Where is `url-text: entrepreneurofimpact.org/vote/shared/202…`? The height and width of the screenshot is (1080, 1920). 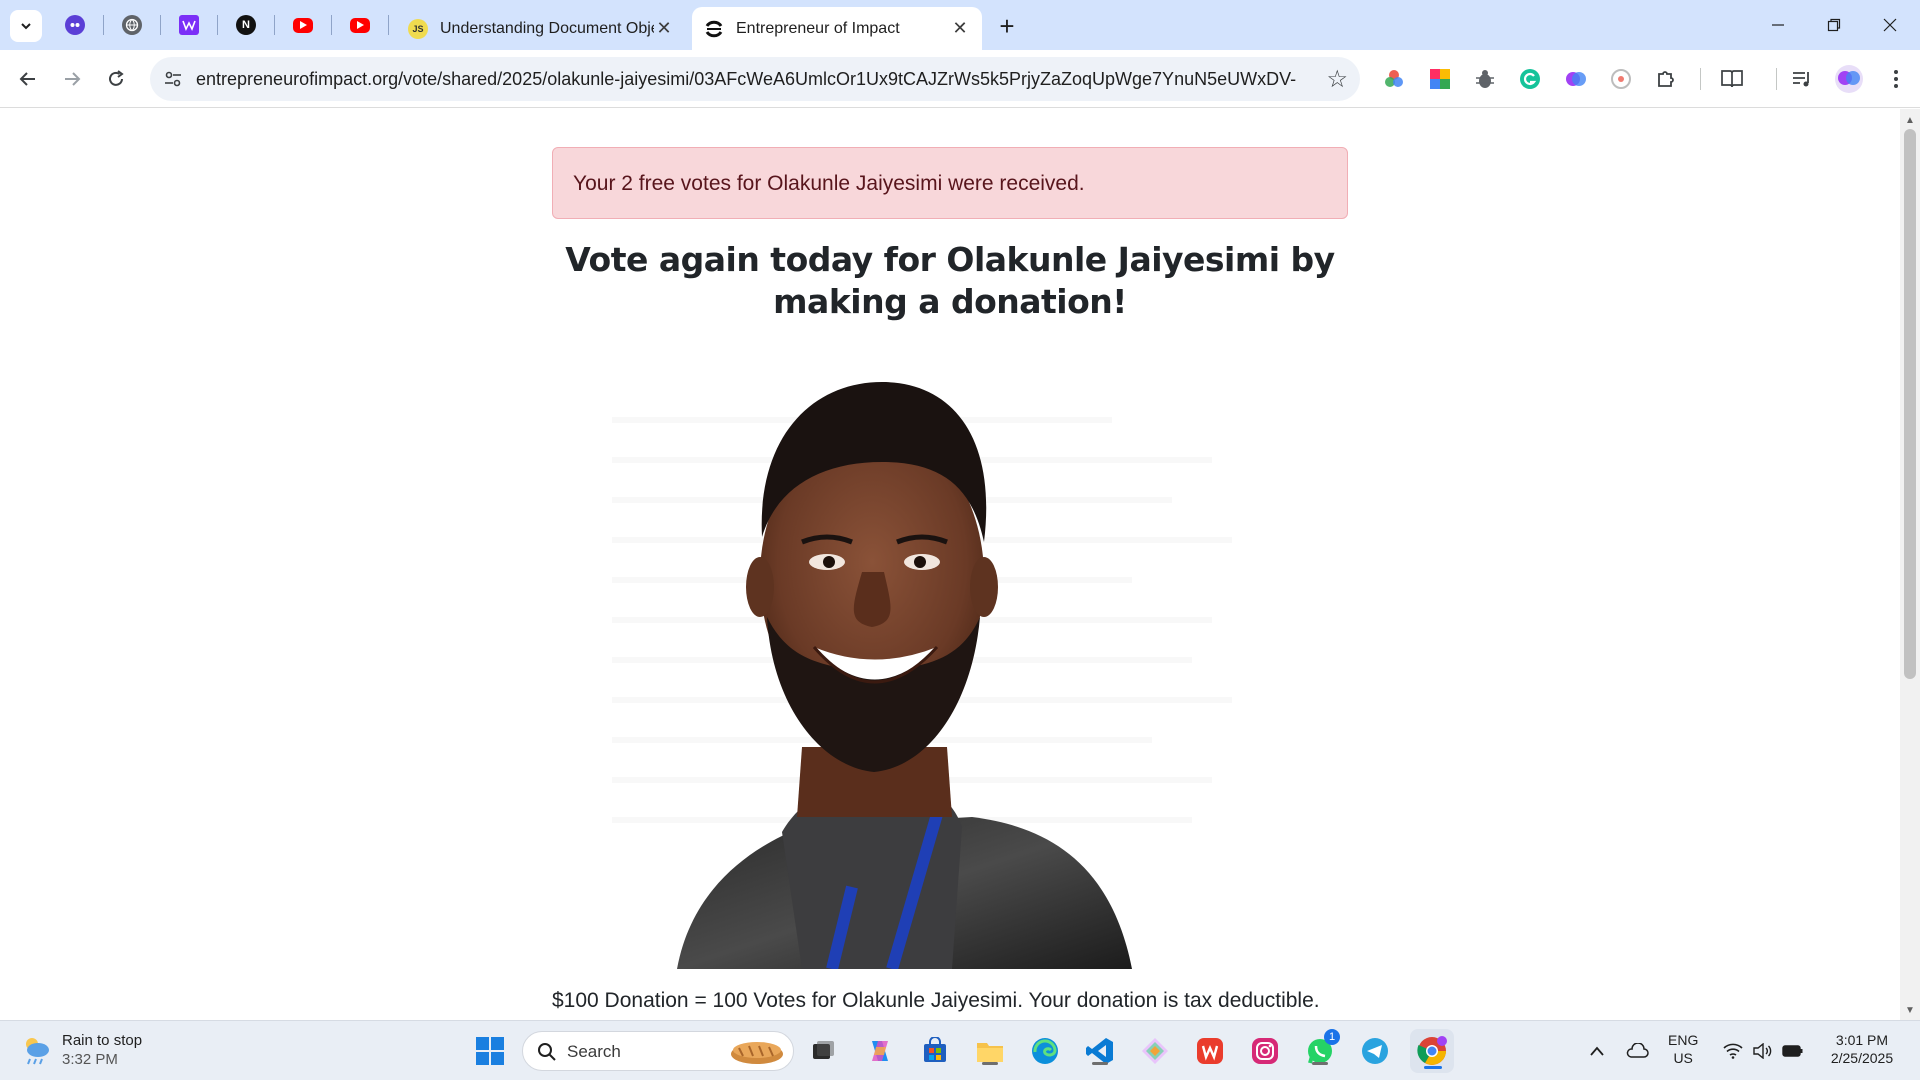
url-text: entrepreneurofimpact.org/vote/shared/202… is located at coordinates (746, 79).